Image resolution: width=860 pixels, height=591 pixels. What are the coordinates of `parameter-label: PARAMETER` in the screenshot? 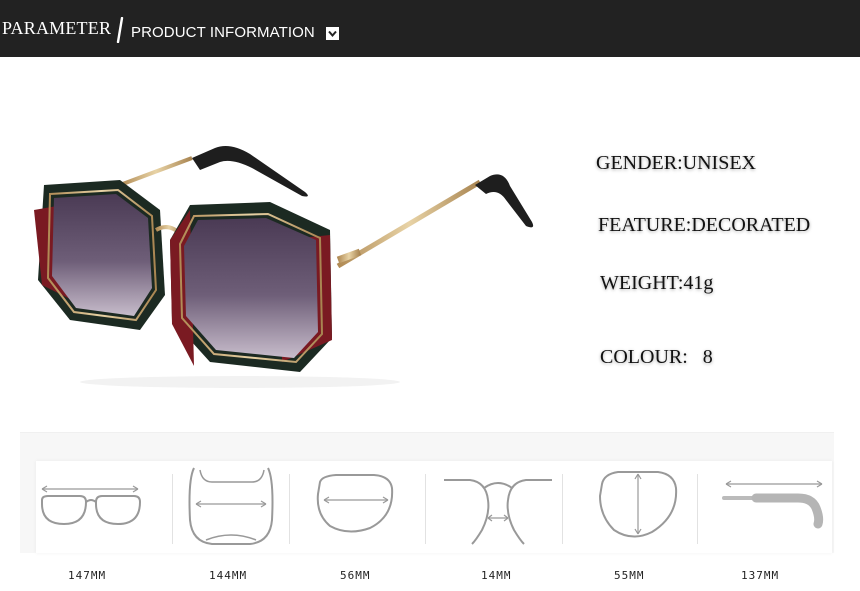 It's located at (57, 28).